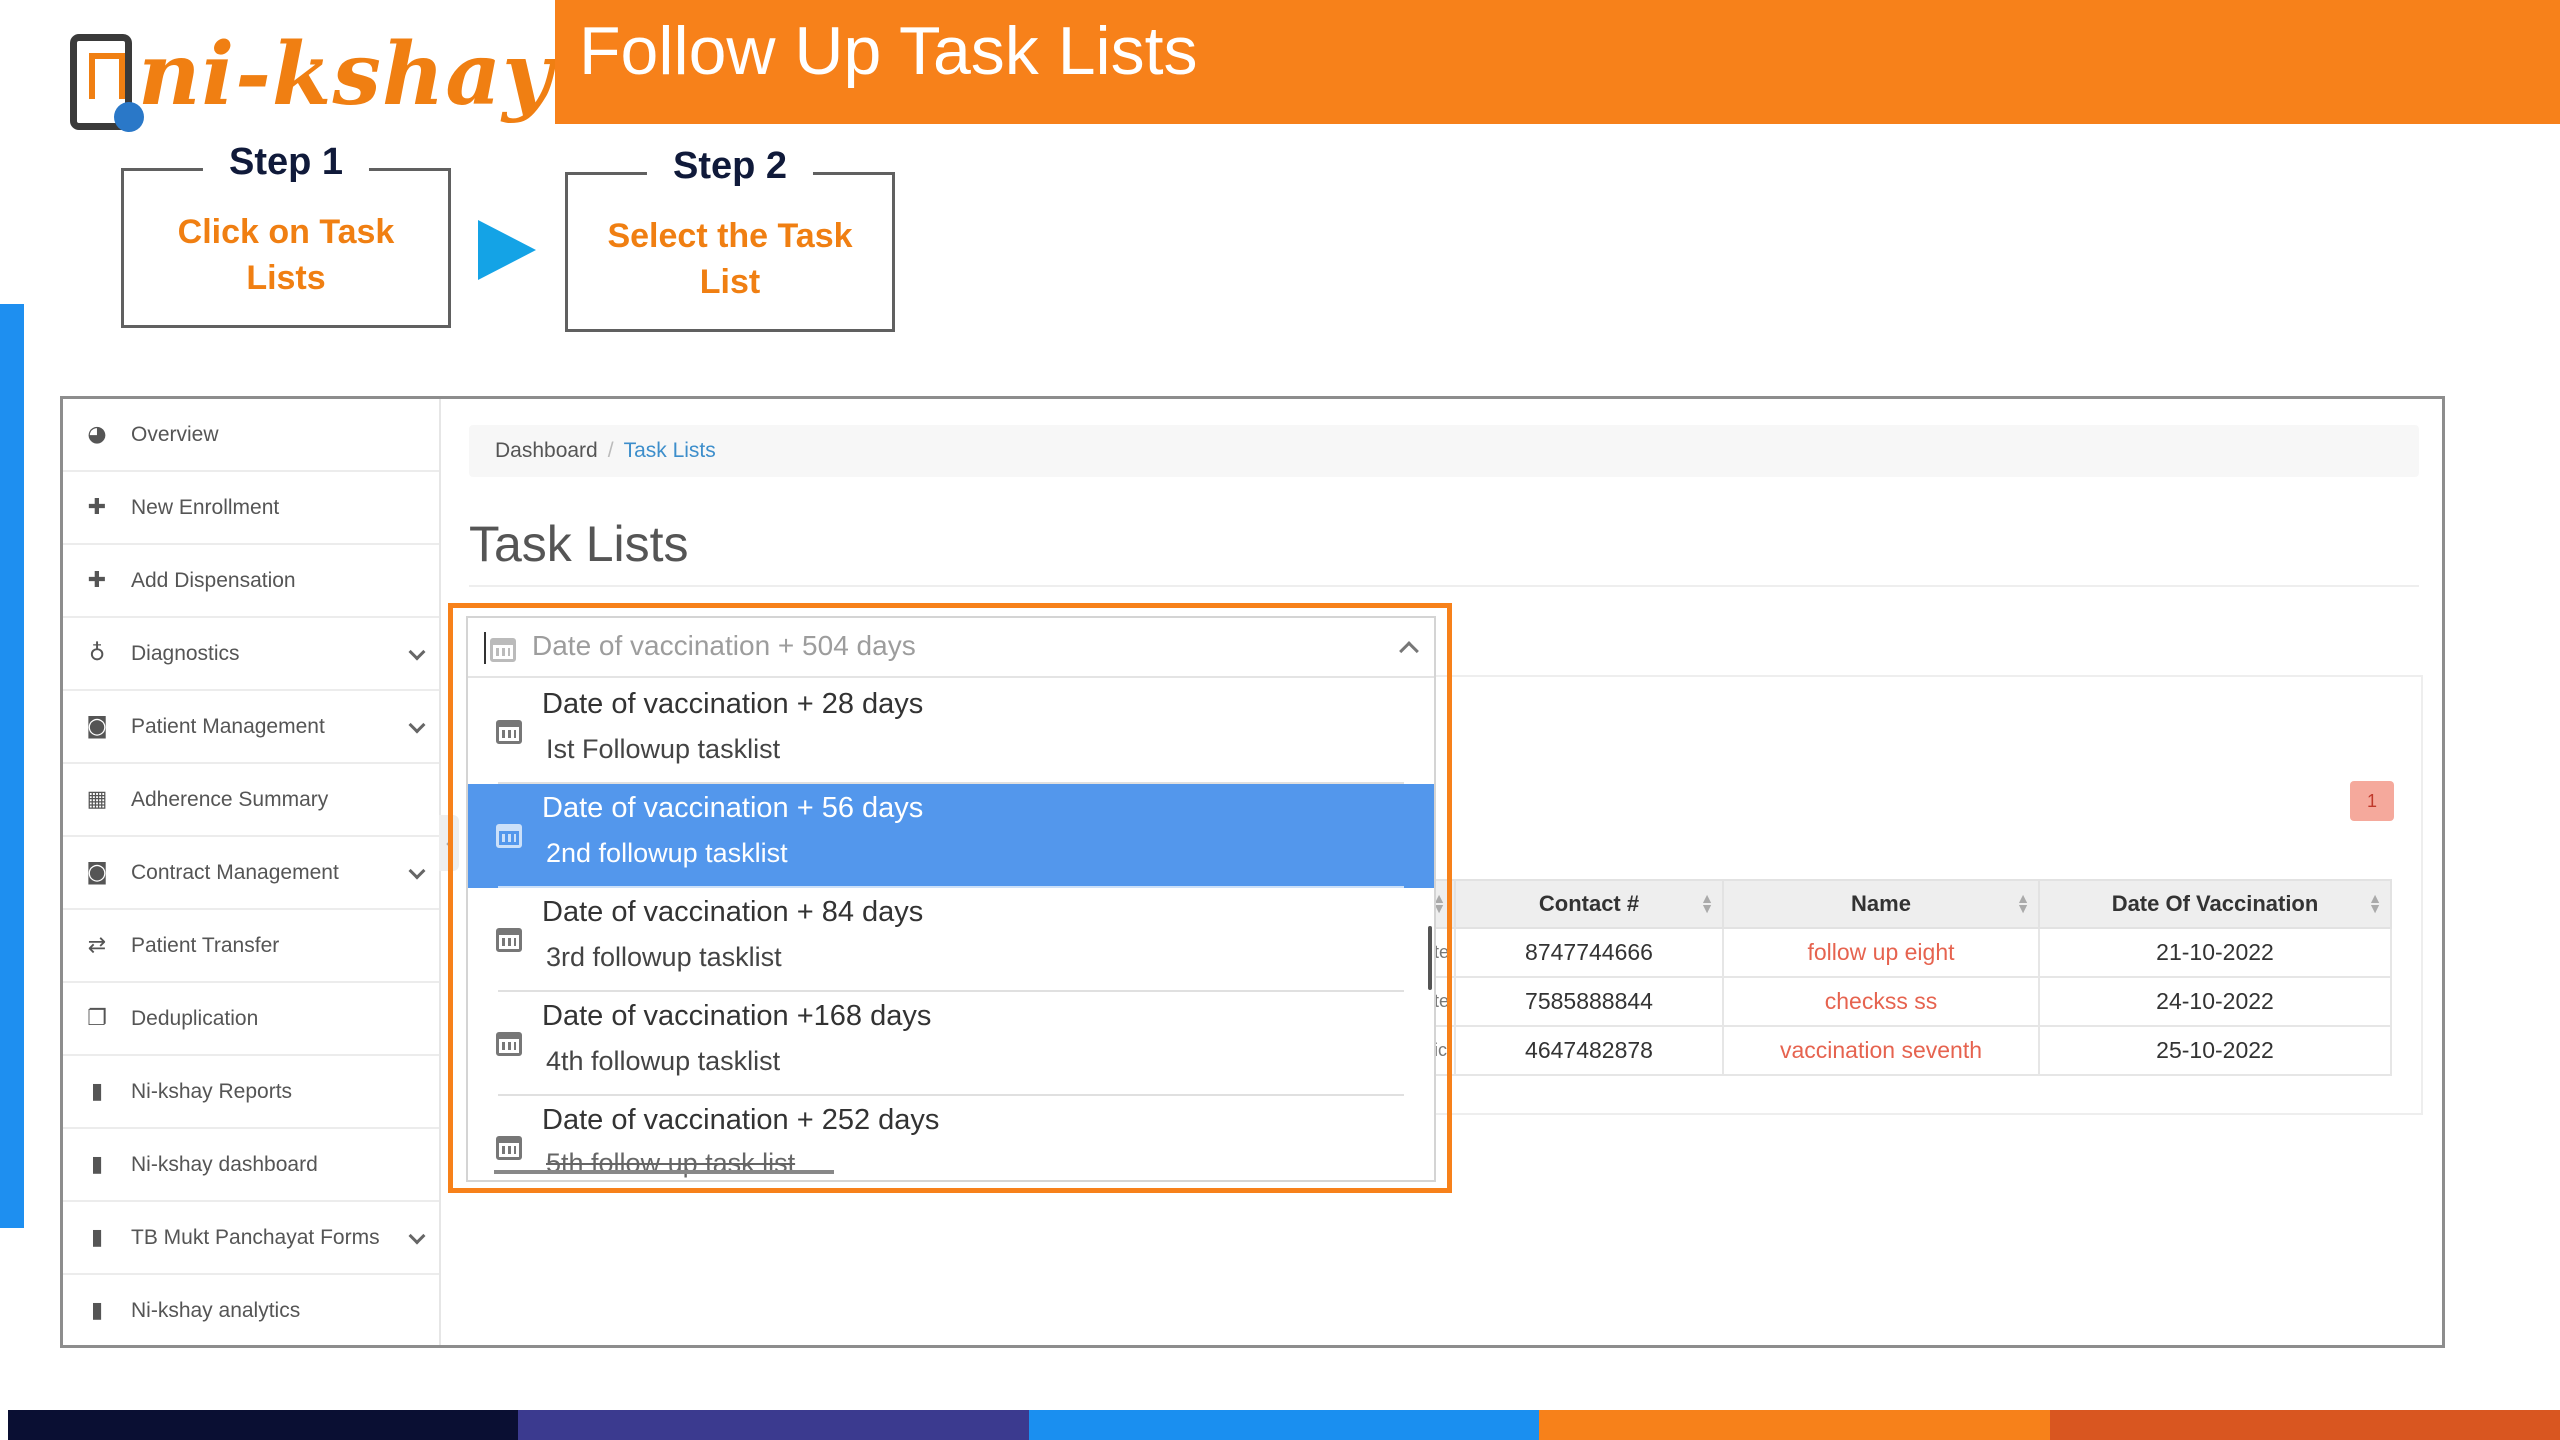  I want to click on step-2-description: Select the Task List, so click(730, 259).